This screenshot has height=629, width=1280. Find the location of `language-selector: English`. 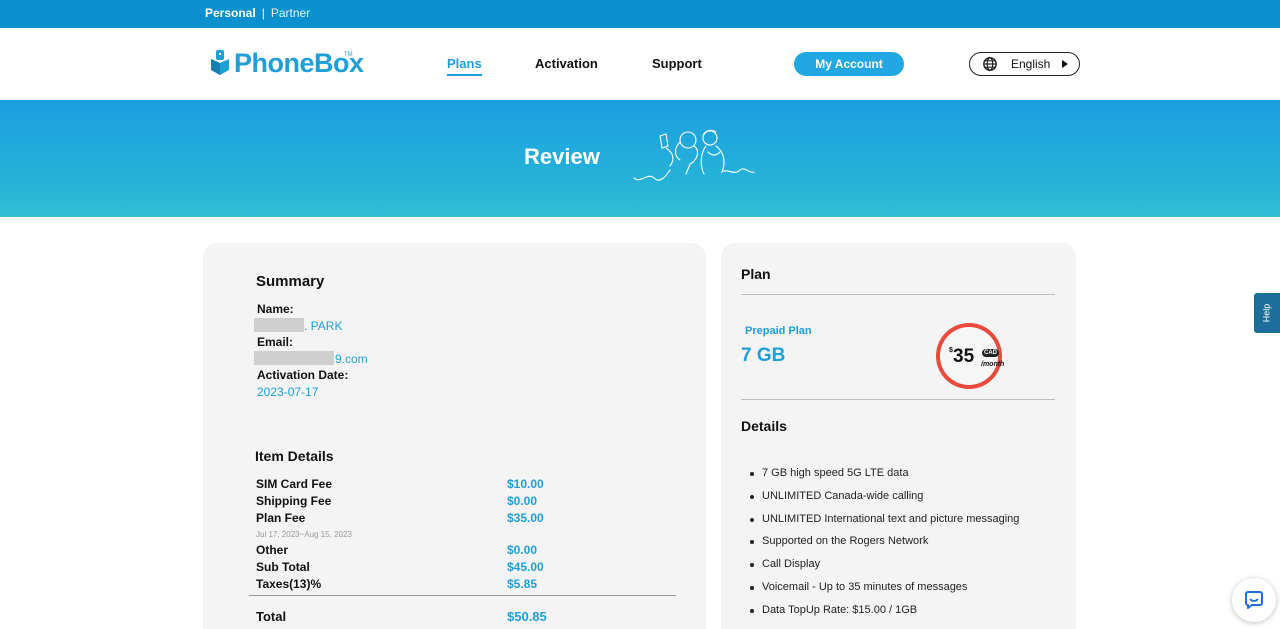

language-selector: English is located at coordinates (1024, 64).